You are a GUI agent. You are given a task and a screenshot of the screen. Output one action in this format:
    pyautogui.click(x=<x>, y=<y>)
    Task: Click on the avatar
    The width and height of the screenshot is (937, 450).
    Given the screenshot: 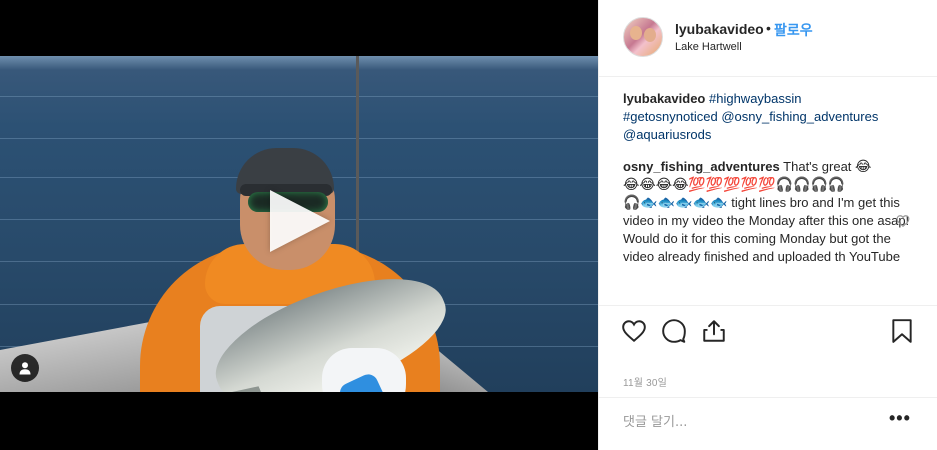 What is the action you would take?
    pyautogui.click(x=643, y=37)
    